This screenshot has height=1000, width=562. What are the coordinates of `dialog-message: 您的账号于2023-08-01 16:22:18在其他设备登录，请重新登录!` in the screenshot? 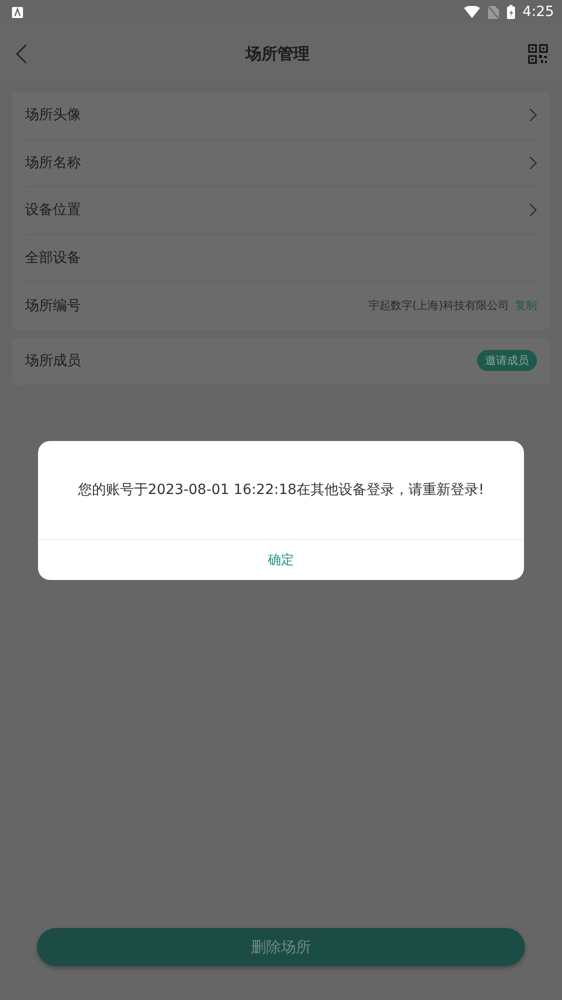 It's located at (281, 490).